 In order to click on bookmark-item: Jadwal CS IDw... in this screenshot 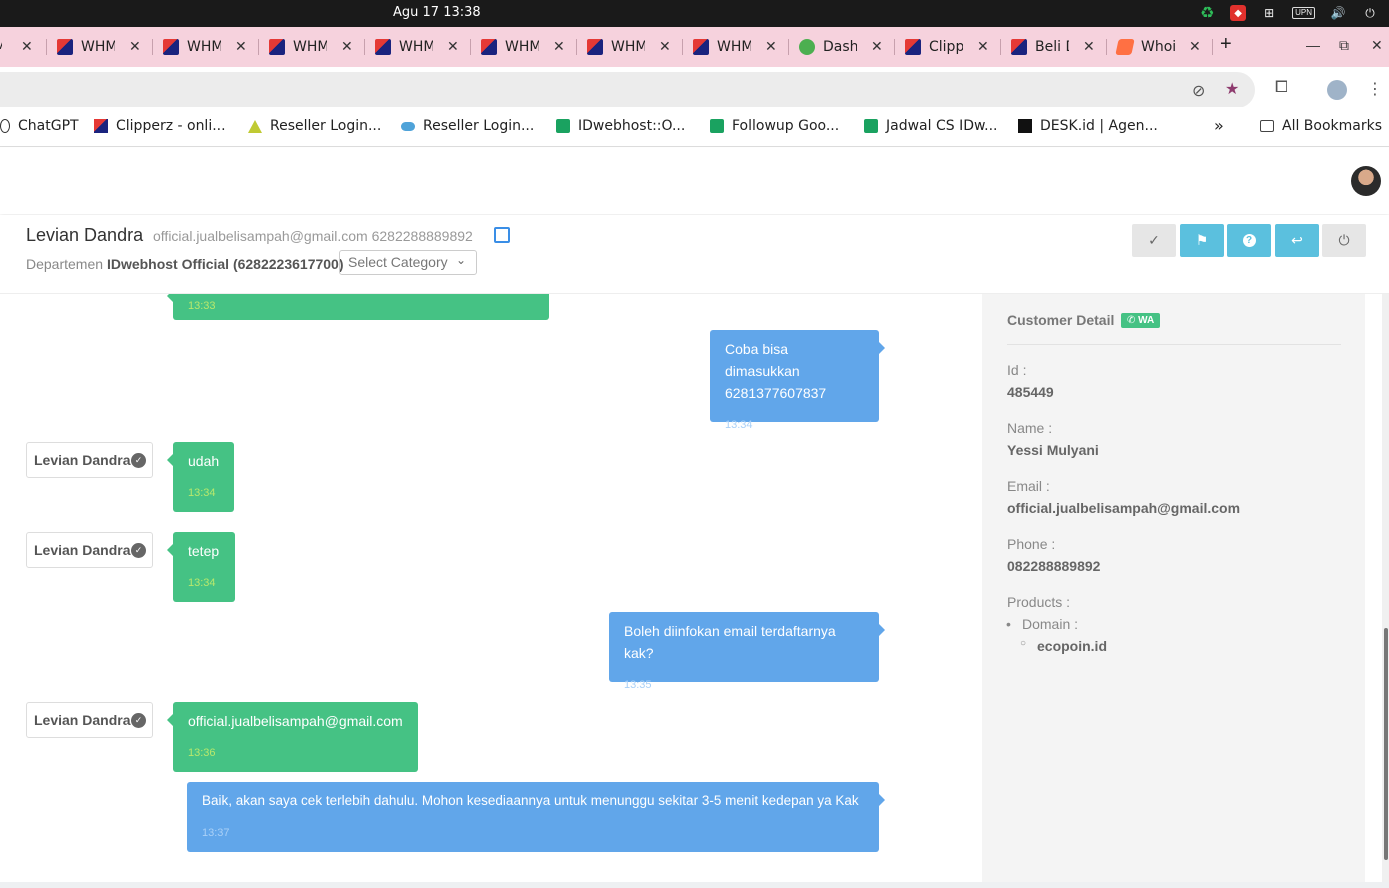, I will do `click(931, 126)`.